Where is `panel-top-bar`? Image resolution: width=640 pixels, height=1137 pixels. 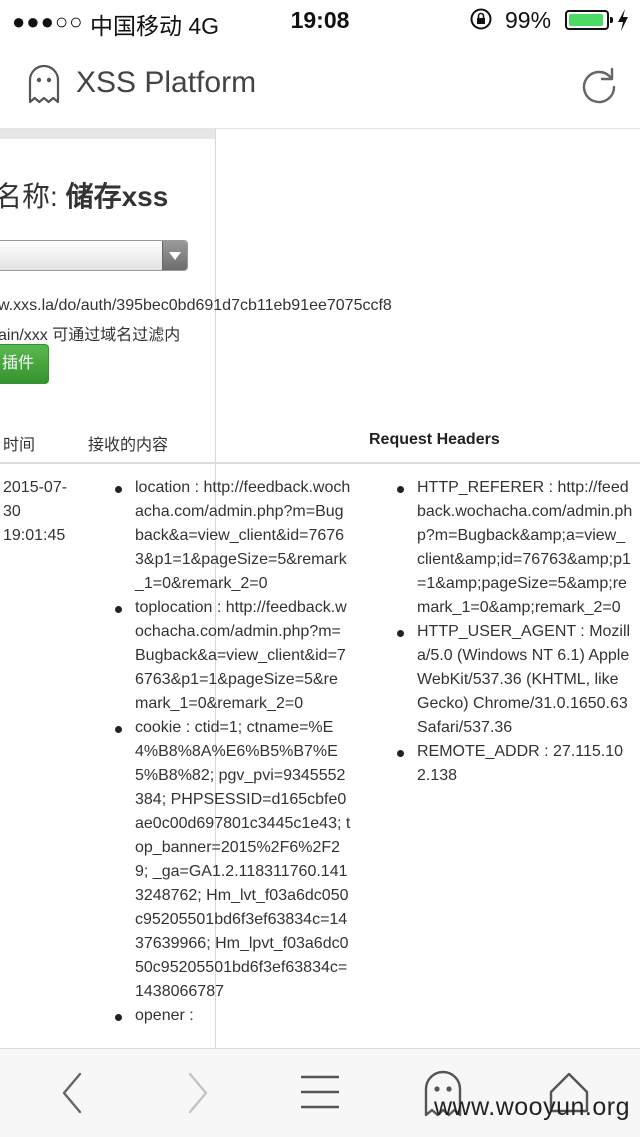
panel-top-bar is located at coordinates (107, 134).